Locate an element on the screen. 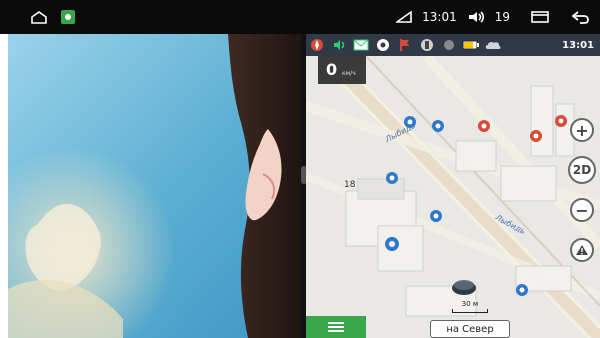 Image resolution: width=600 pixels, height=338 pixels. hamburger-menu-icon is located at coordinates (336, 327).